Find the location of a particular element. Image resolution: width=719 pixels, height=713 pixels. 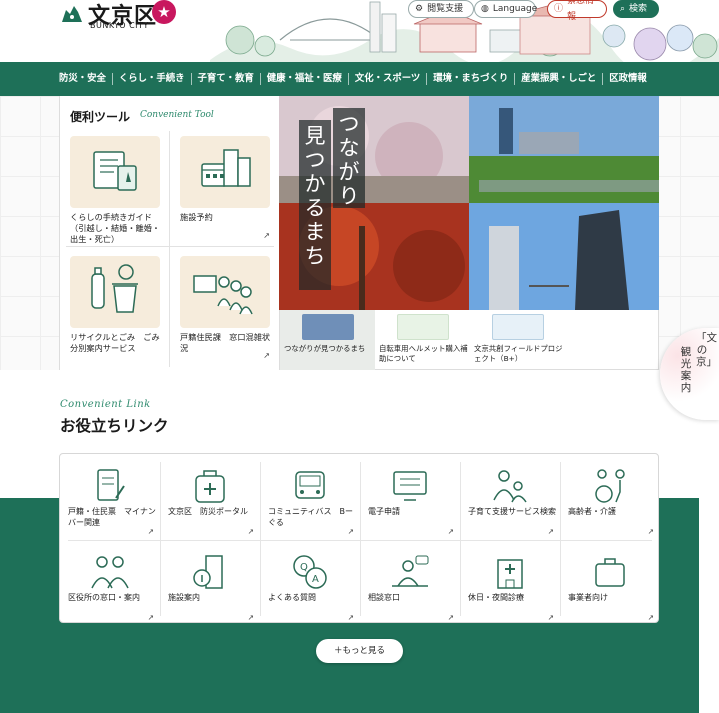

gear-icon: ⚙ is located at coordinates (419, 9).